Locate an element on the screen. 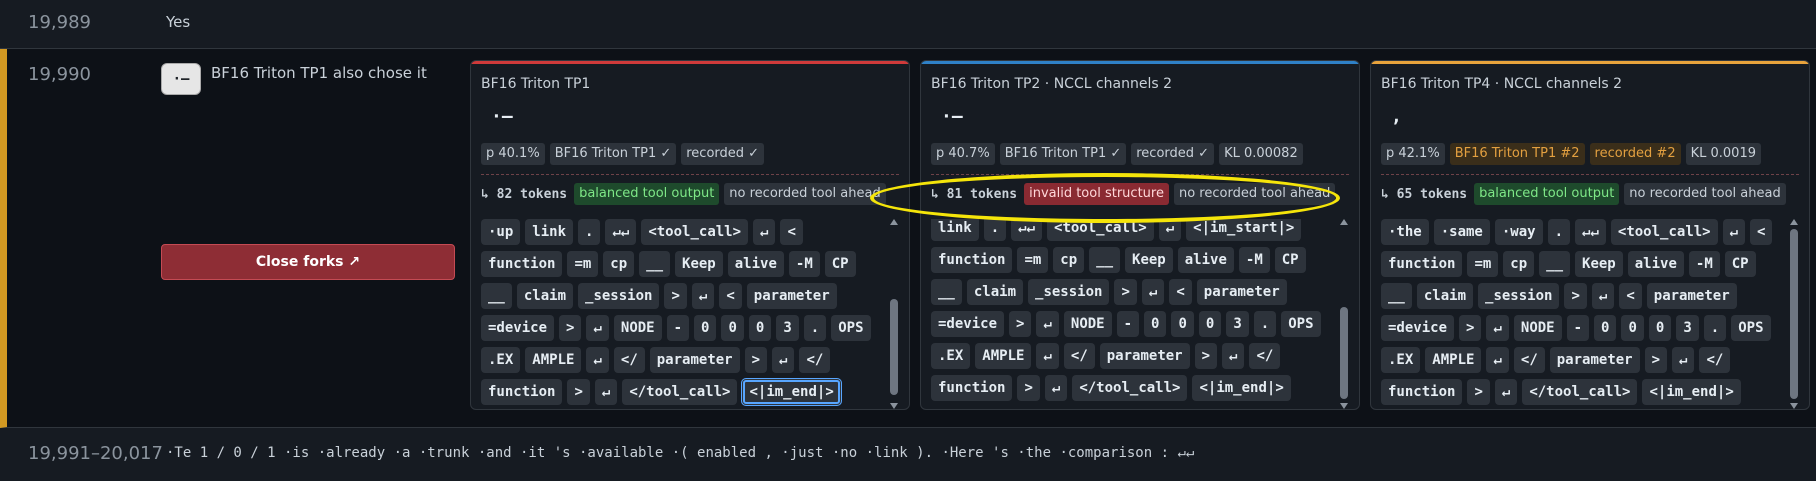 This screenshot has width=1816, height=481. token-chip: =m is located at coordinates (1033, 260).